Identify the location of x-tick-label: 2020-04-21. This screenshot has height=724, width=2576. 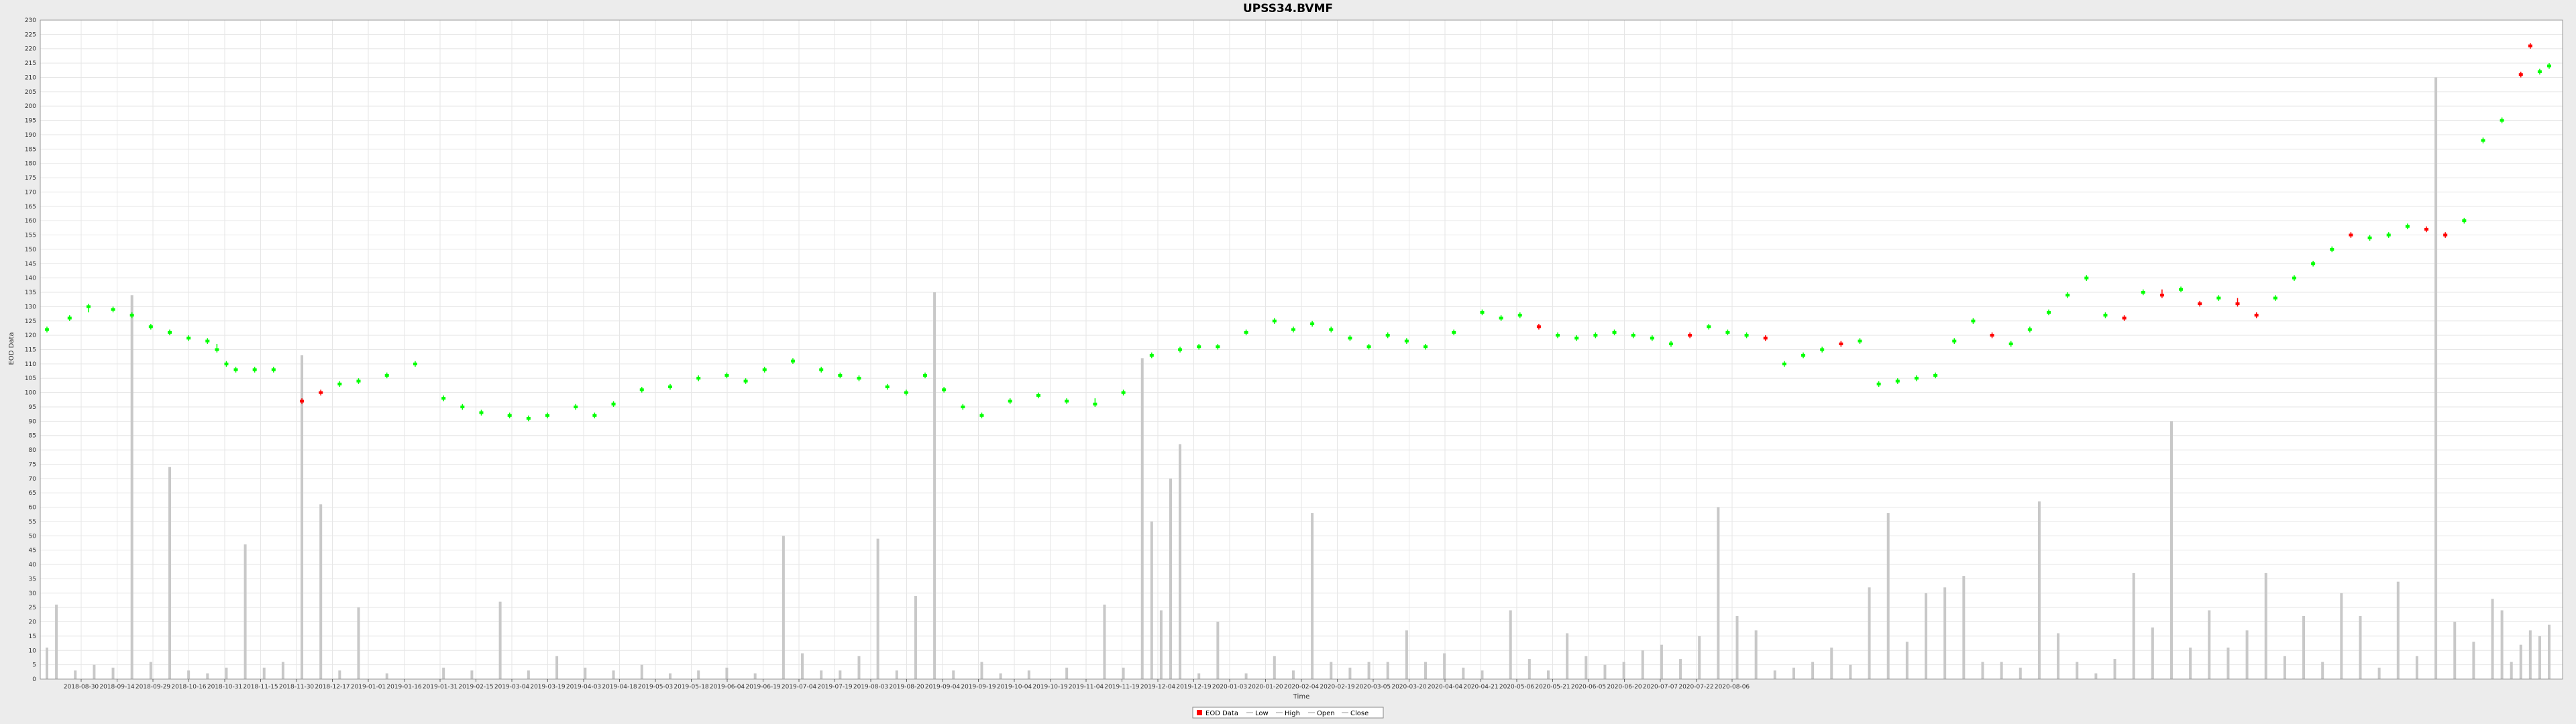
(1480, 687).